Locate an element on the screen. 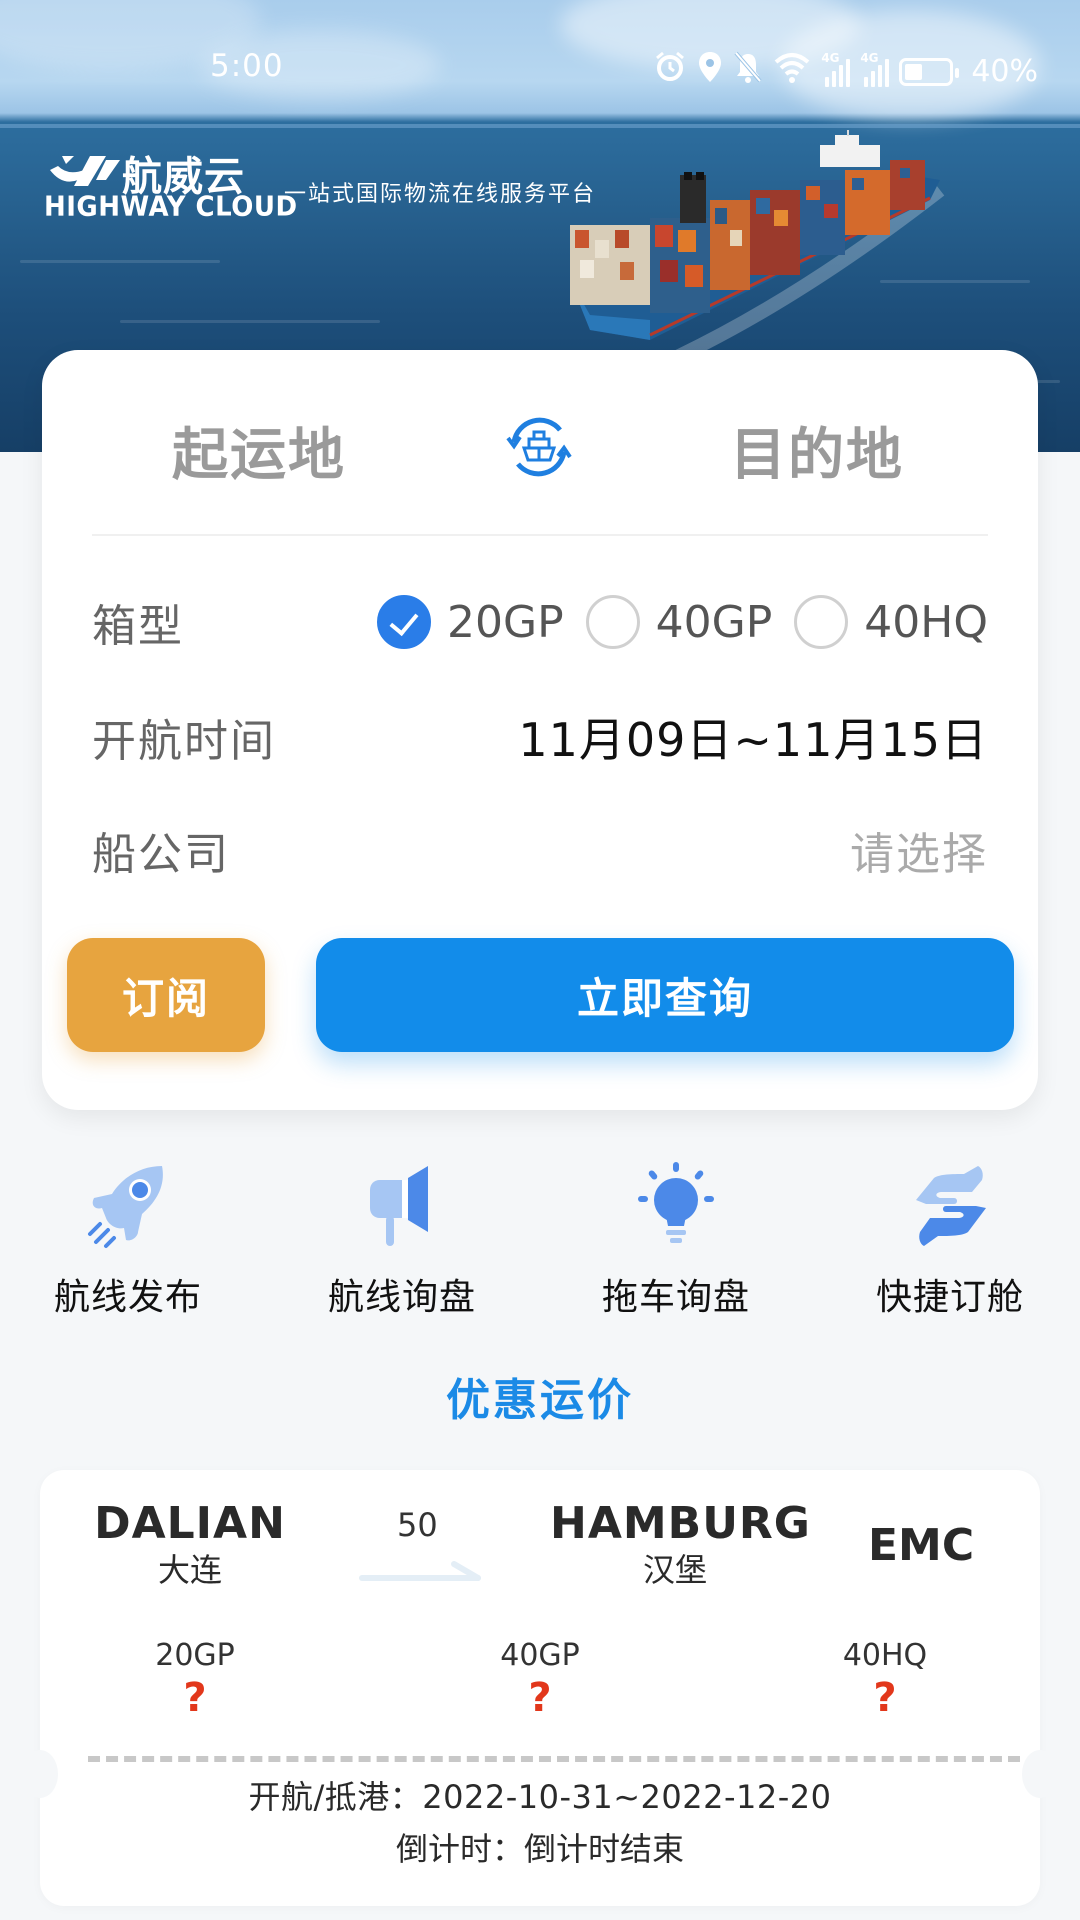  container-ship-image is located at coordinates (757, 240).